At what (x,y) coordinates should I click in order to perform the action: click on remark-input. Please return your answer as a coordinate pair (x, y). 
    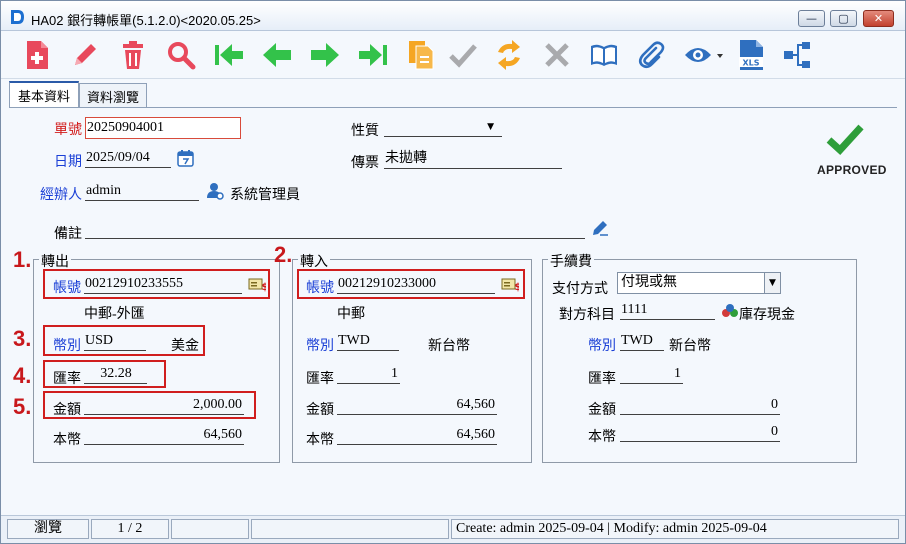
    Looking at the image, I should click on (335, 229).